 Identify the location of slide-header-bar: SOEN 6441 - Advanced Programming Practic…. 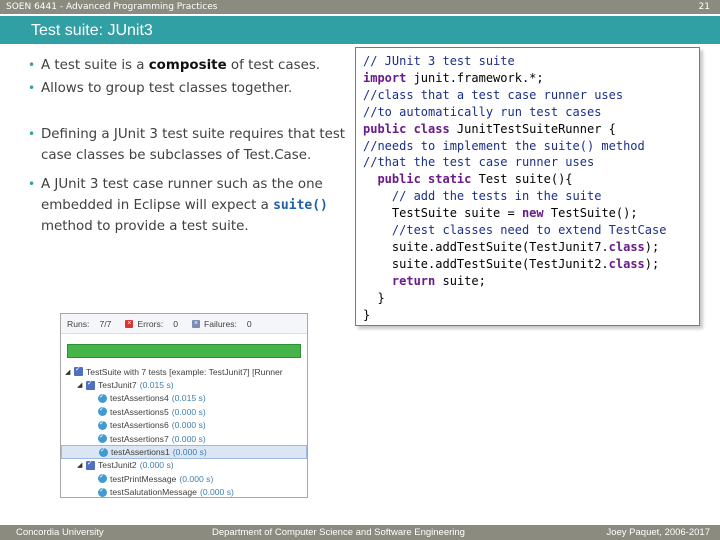
(360, 7).